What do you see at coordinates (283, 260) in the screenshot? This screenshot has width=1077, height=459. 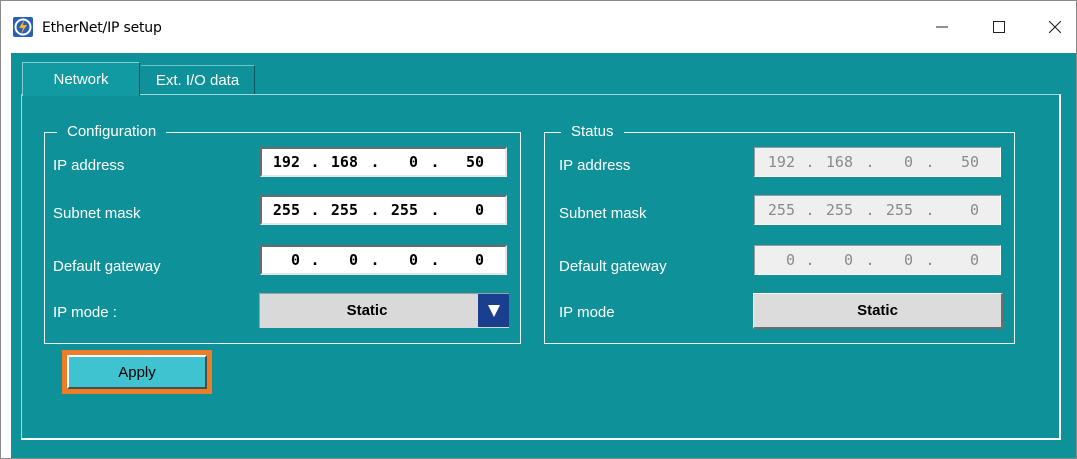 I see `config-gw-octet-1: 0` at bounding box center [283, 260].